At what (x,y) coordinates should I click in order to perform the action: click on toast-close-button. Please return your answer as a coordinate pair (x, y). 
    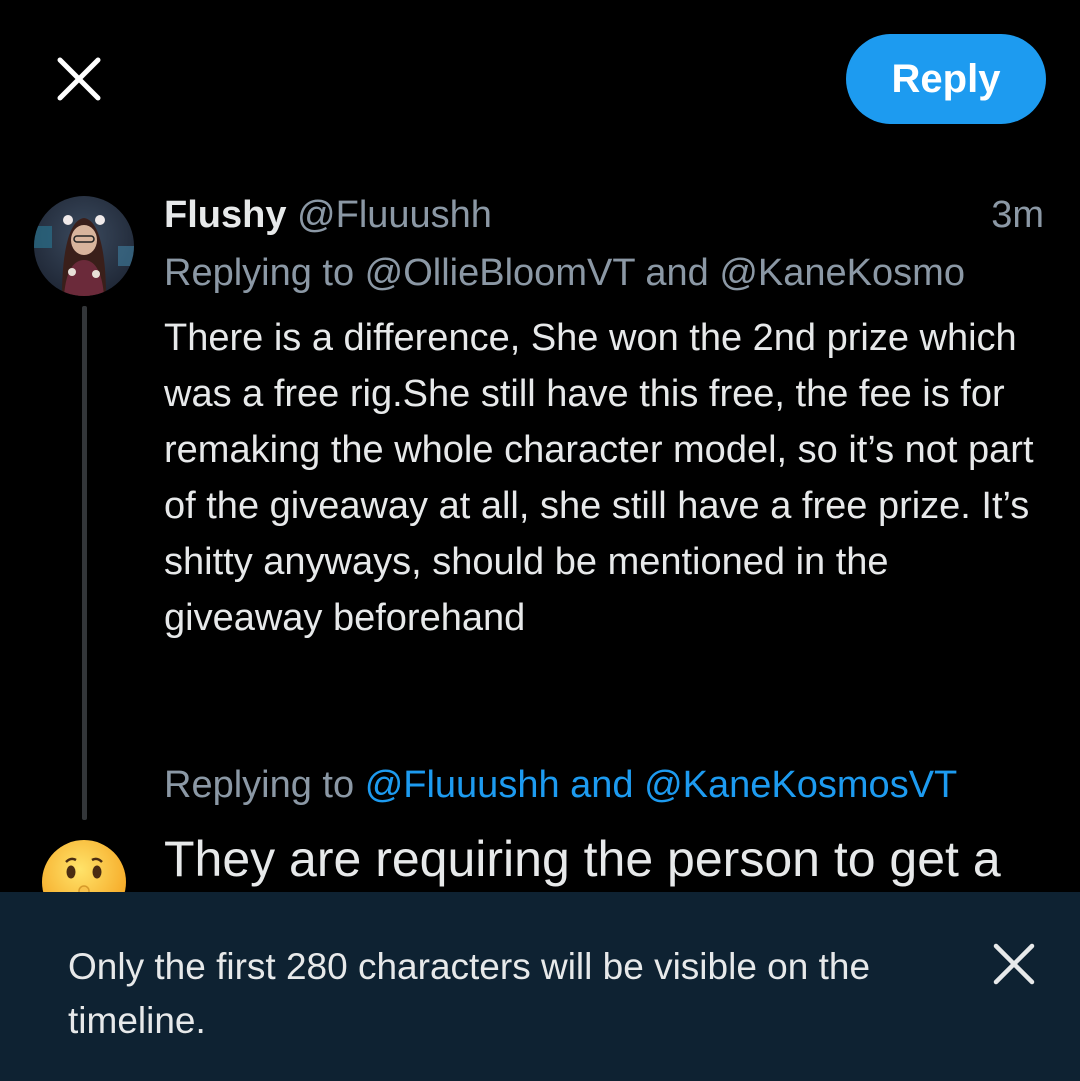
    Looking at the image, I should click on (1014, 964).